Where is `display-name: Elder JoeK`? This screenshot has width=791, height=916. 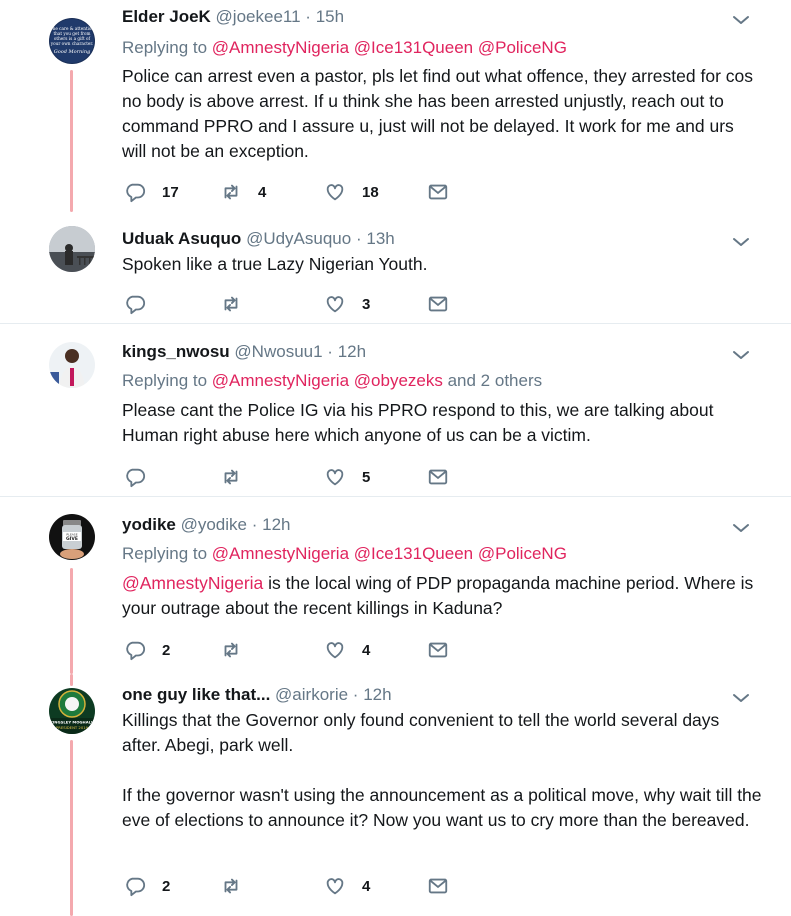 display-name: Elder JoeK is located at coordinates (166, 16).